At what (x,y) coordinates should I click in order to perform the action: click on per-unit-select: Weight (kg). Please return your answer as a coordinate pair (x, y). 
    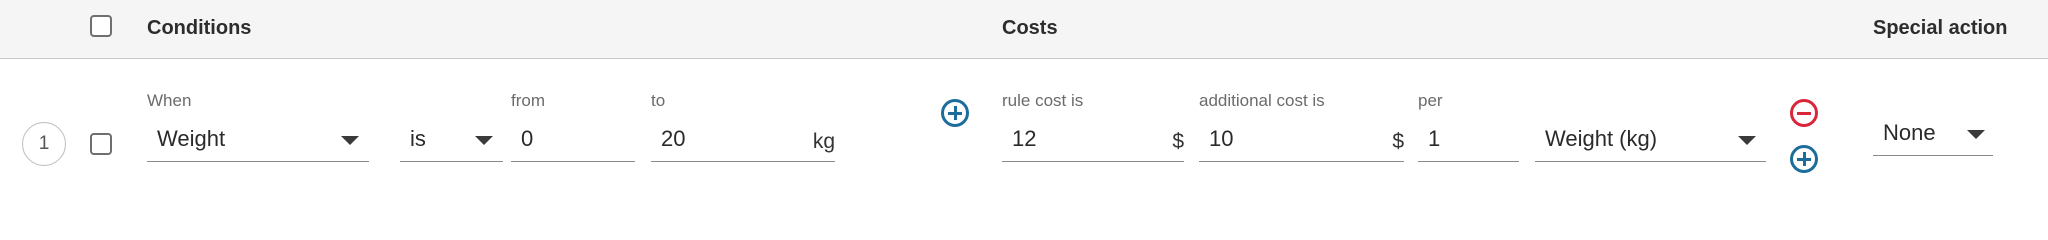
    Looking at the image, I should click on (1650, 140).